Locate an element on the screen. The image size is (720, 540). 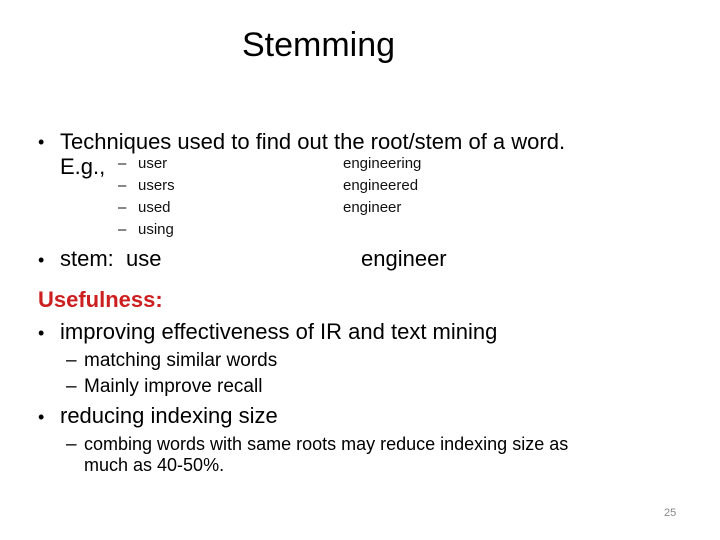
bullet-text-continued: E.g., is located at coordinates (83, 166).